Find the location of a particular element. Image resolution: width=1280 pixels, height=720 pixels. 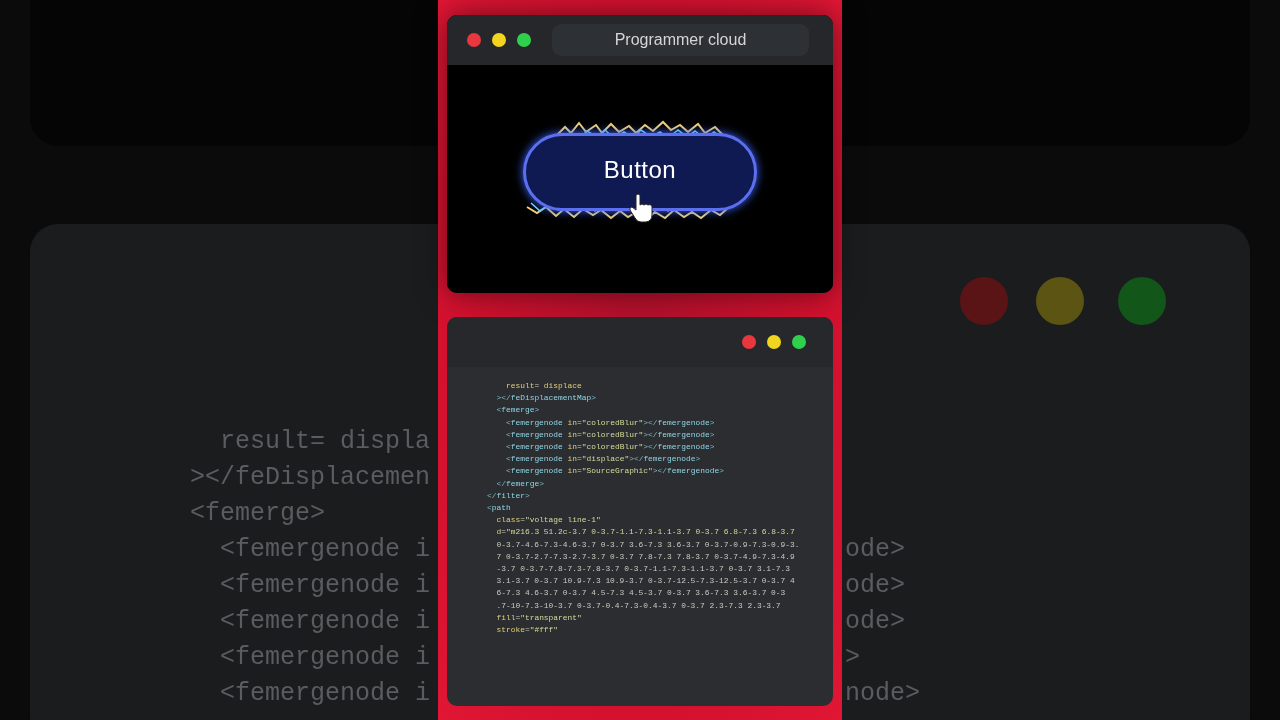

code-fragment: node> is located at coordinates (882, 693).